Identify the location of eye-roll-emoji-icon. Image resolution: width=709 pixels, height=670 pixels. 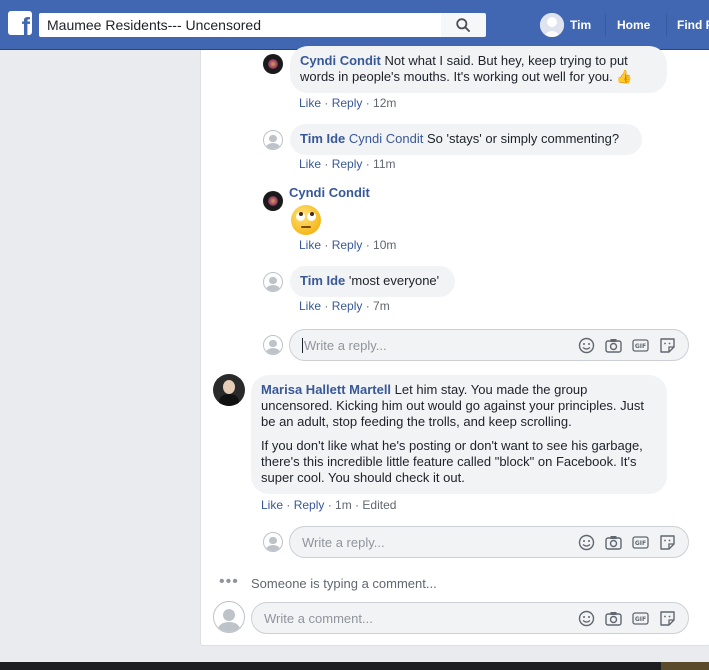
(306, 220).